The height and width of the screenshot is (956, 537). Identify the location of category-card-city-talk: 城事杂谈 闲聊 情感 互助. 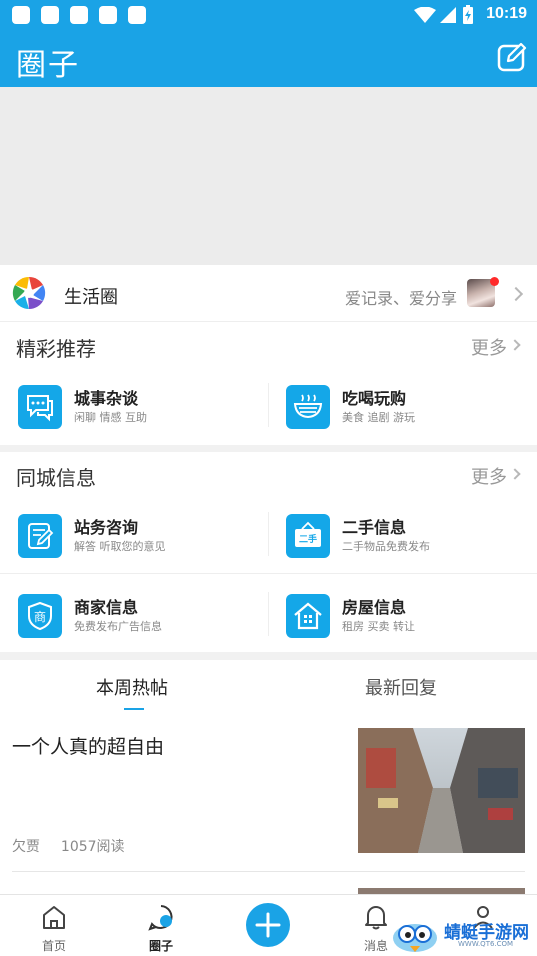
(143, 411).